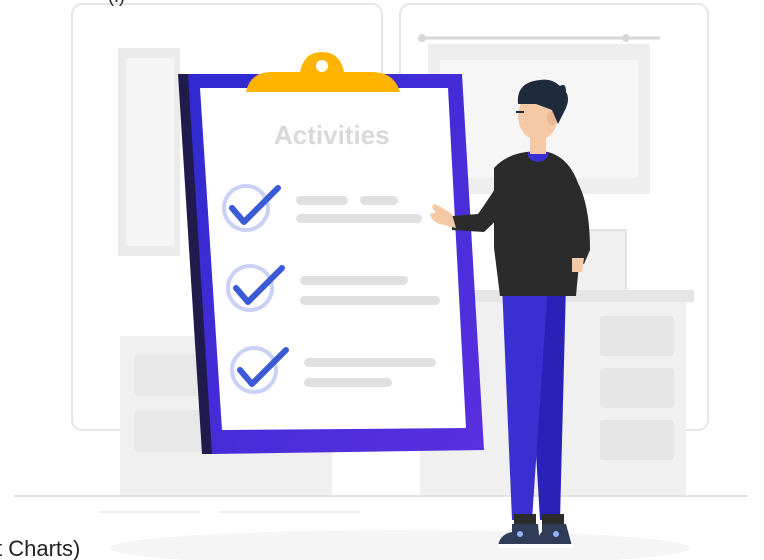 The image size is (764, 560). I want to click on man-sock-left, so click(525, 519).